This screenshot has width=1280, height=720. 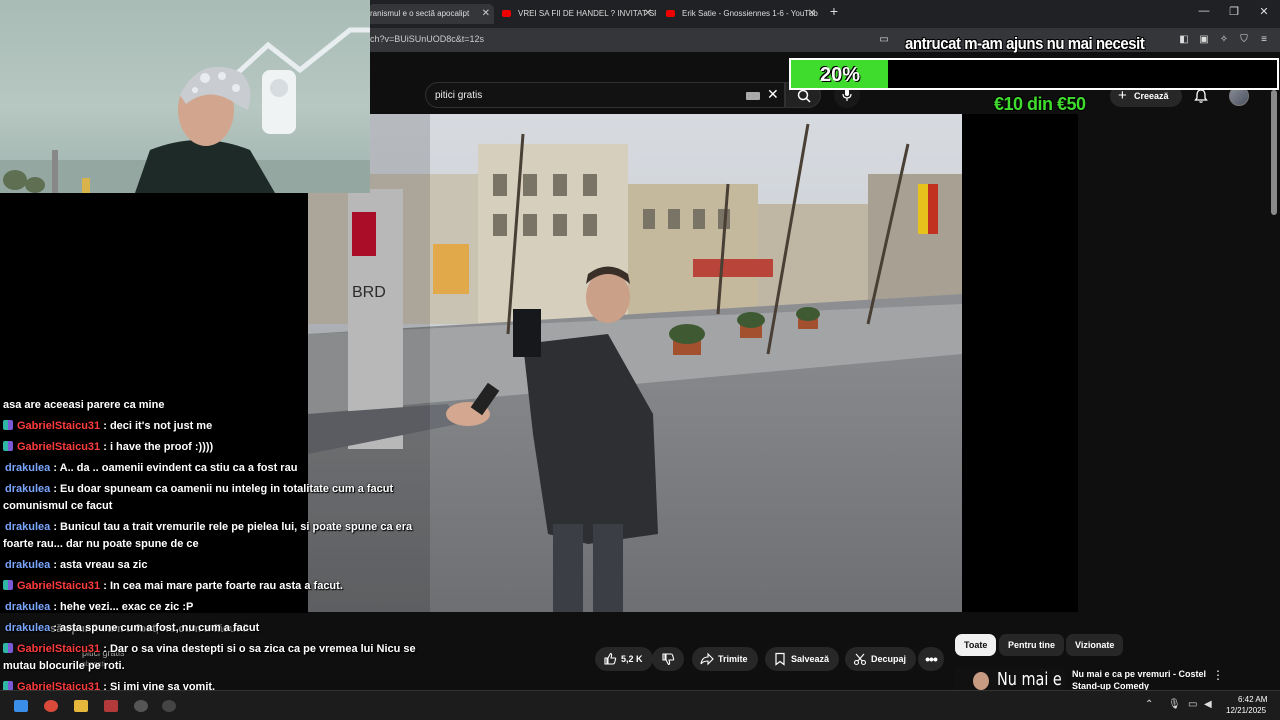 I want to click on media-player-icon, so click(x=169, y=706).